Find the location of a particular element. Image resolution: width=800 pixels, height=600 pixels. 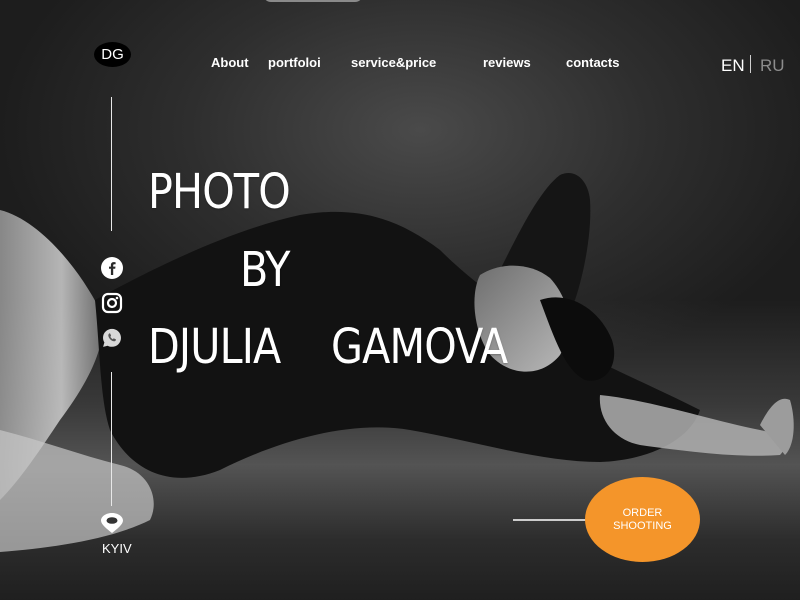

nav-service-price: service&price is located at coordinates (393, 62).